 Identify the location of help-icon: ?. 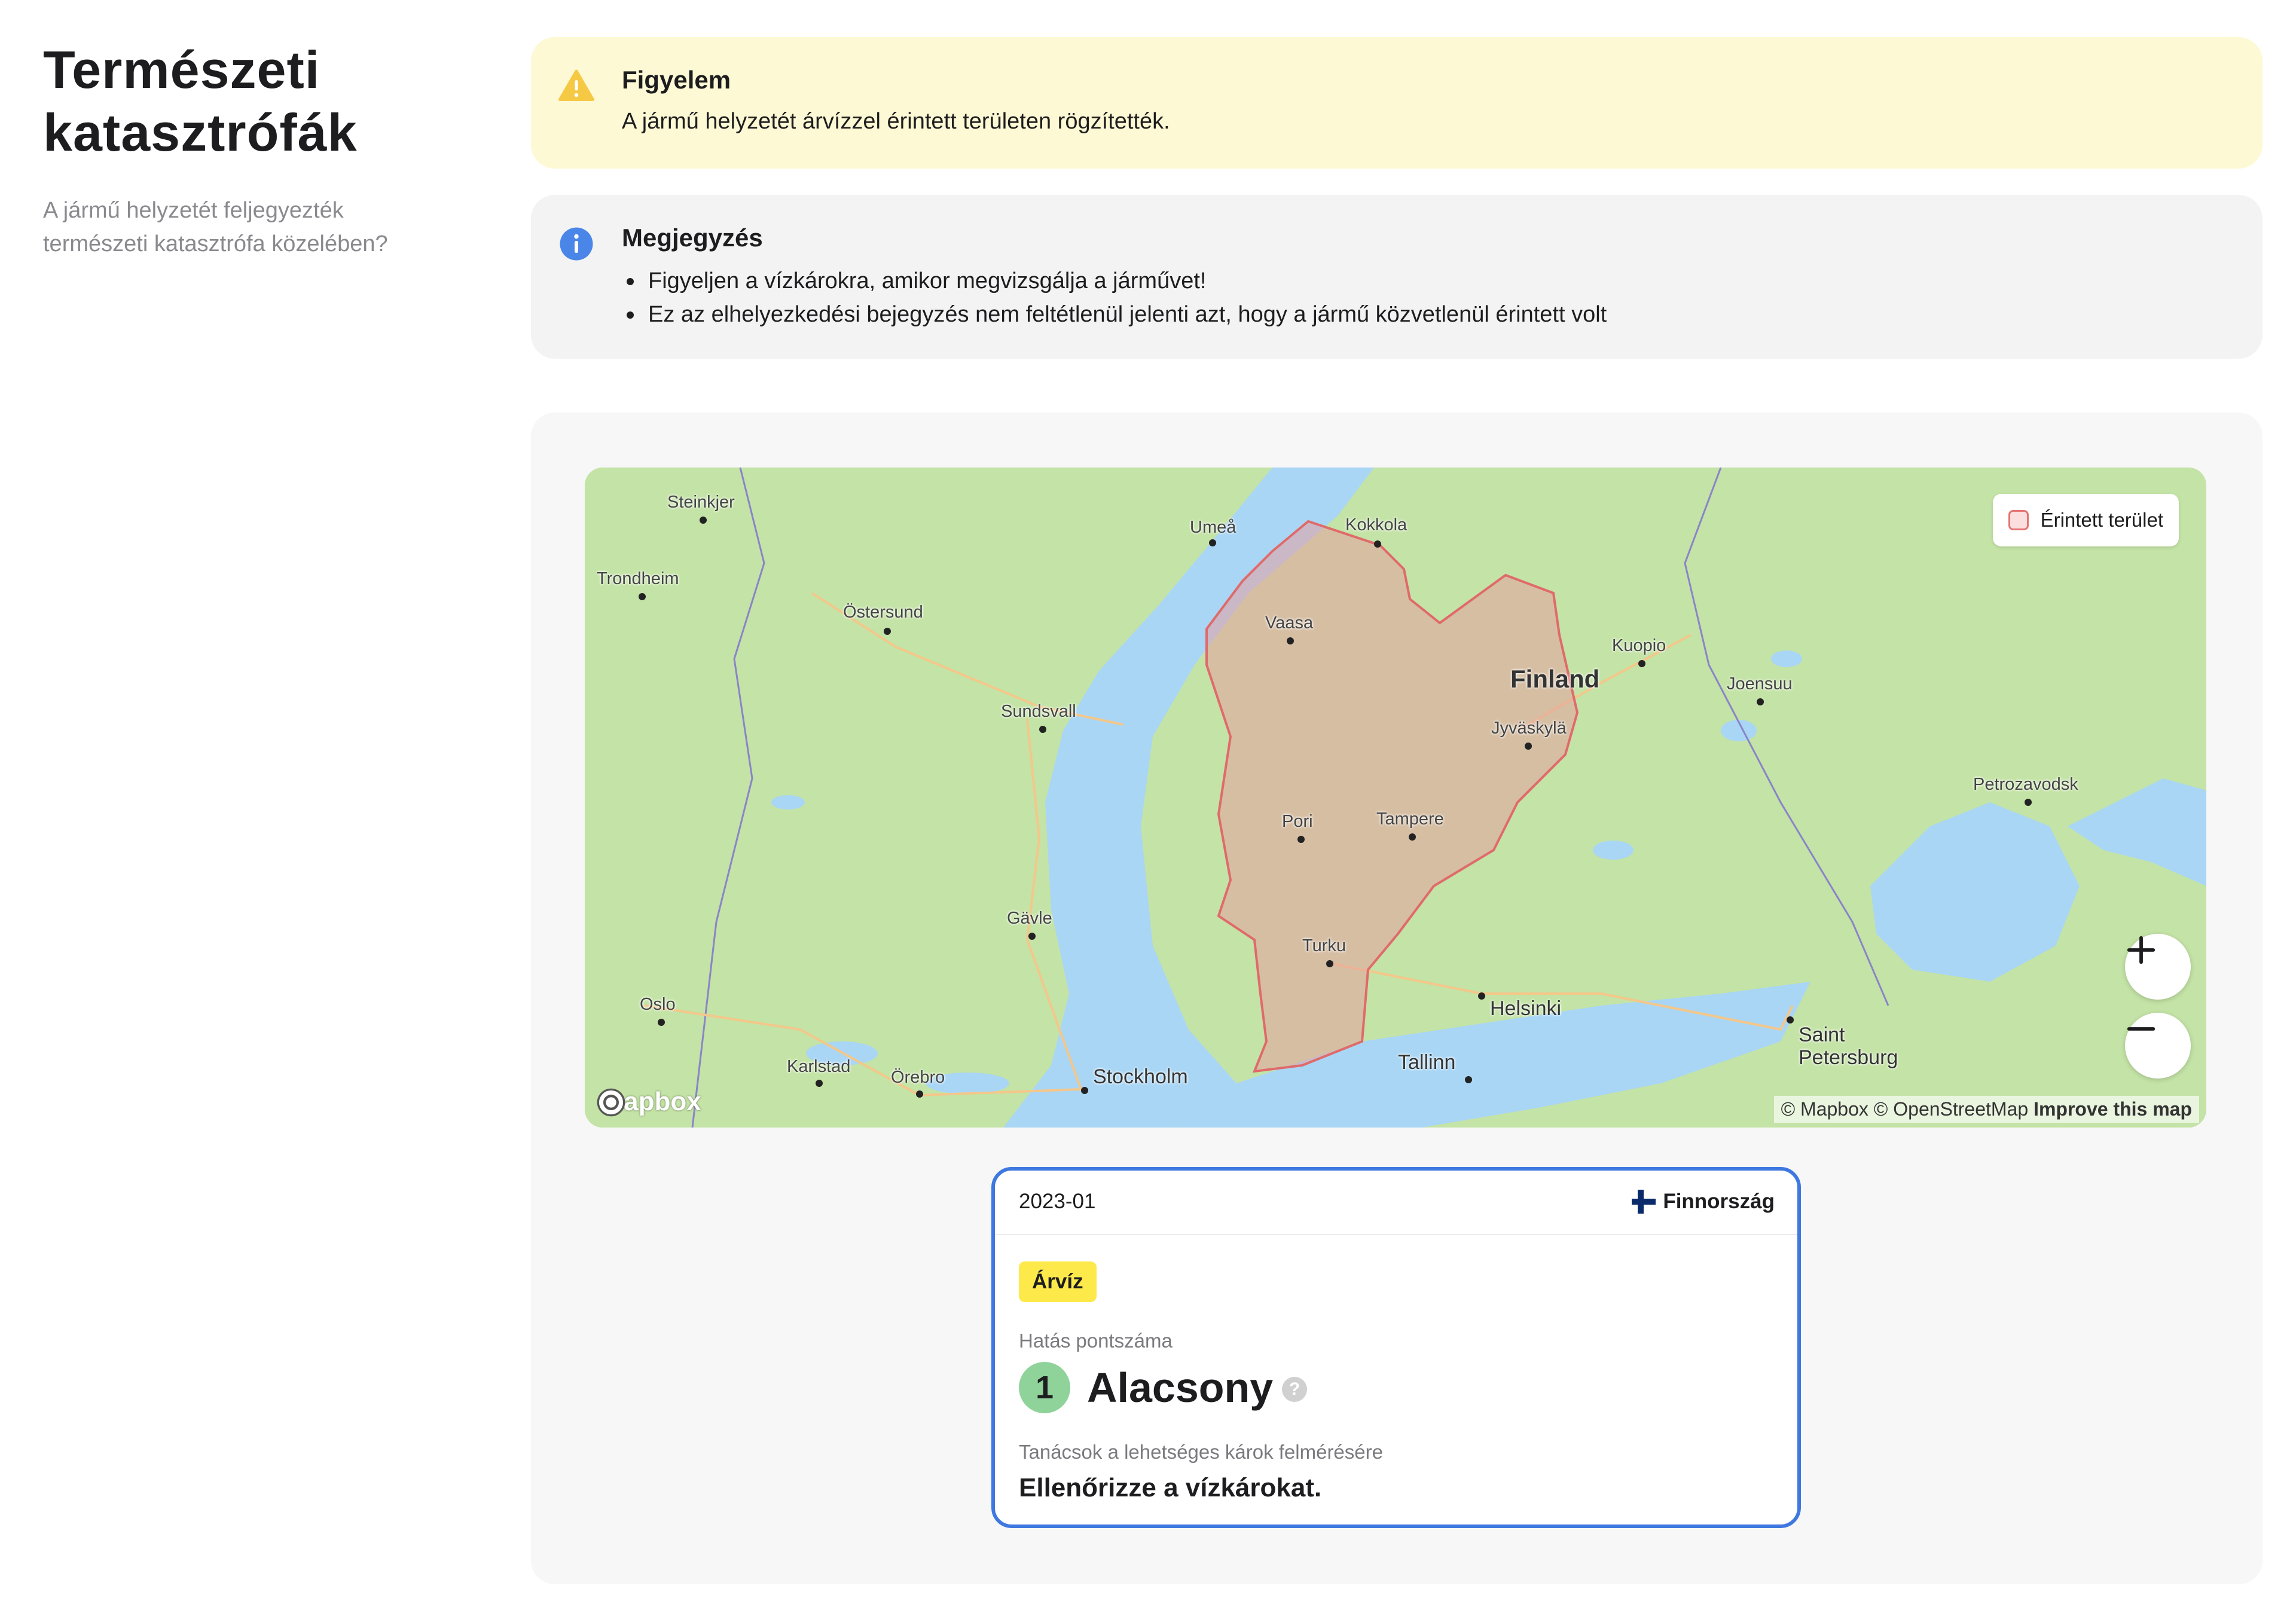
(1294, 1389).